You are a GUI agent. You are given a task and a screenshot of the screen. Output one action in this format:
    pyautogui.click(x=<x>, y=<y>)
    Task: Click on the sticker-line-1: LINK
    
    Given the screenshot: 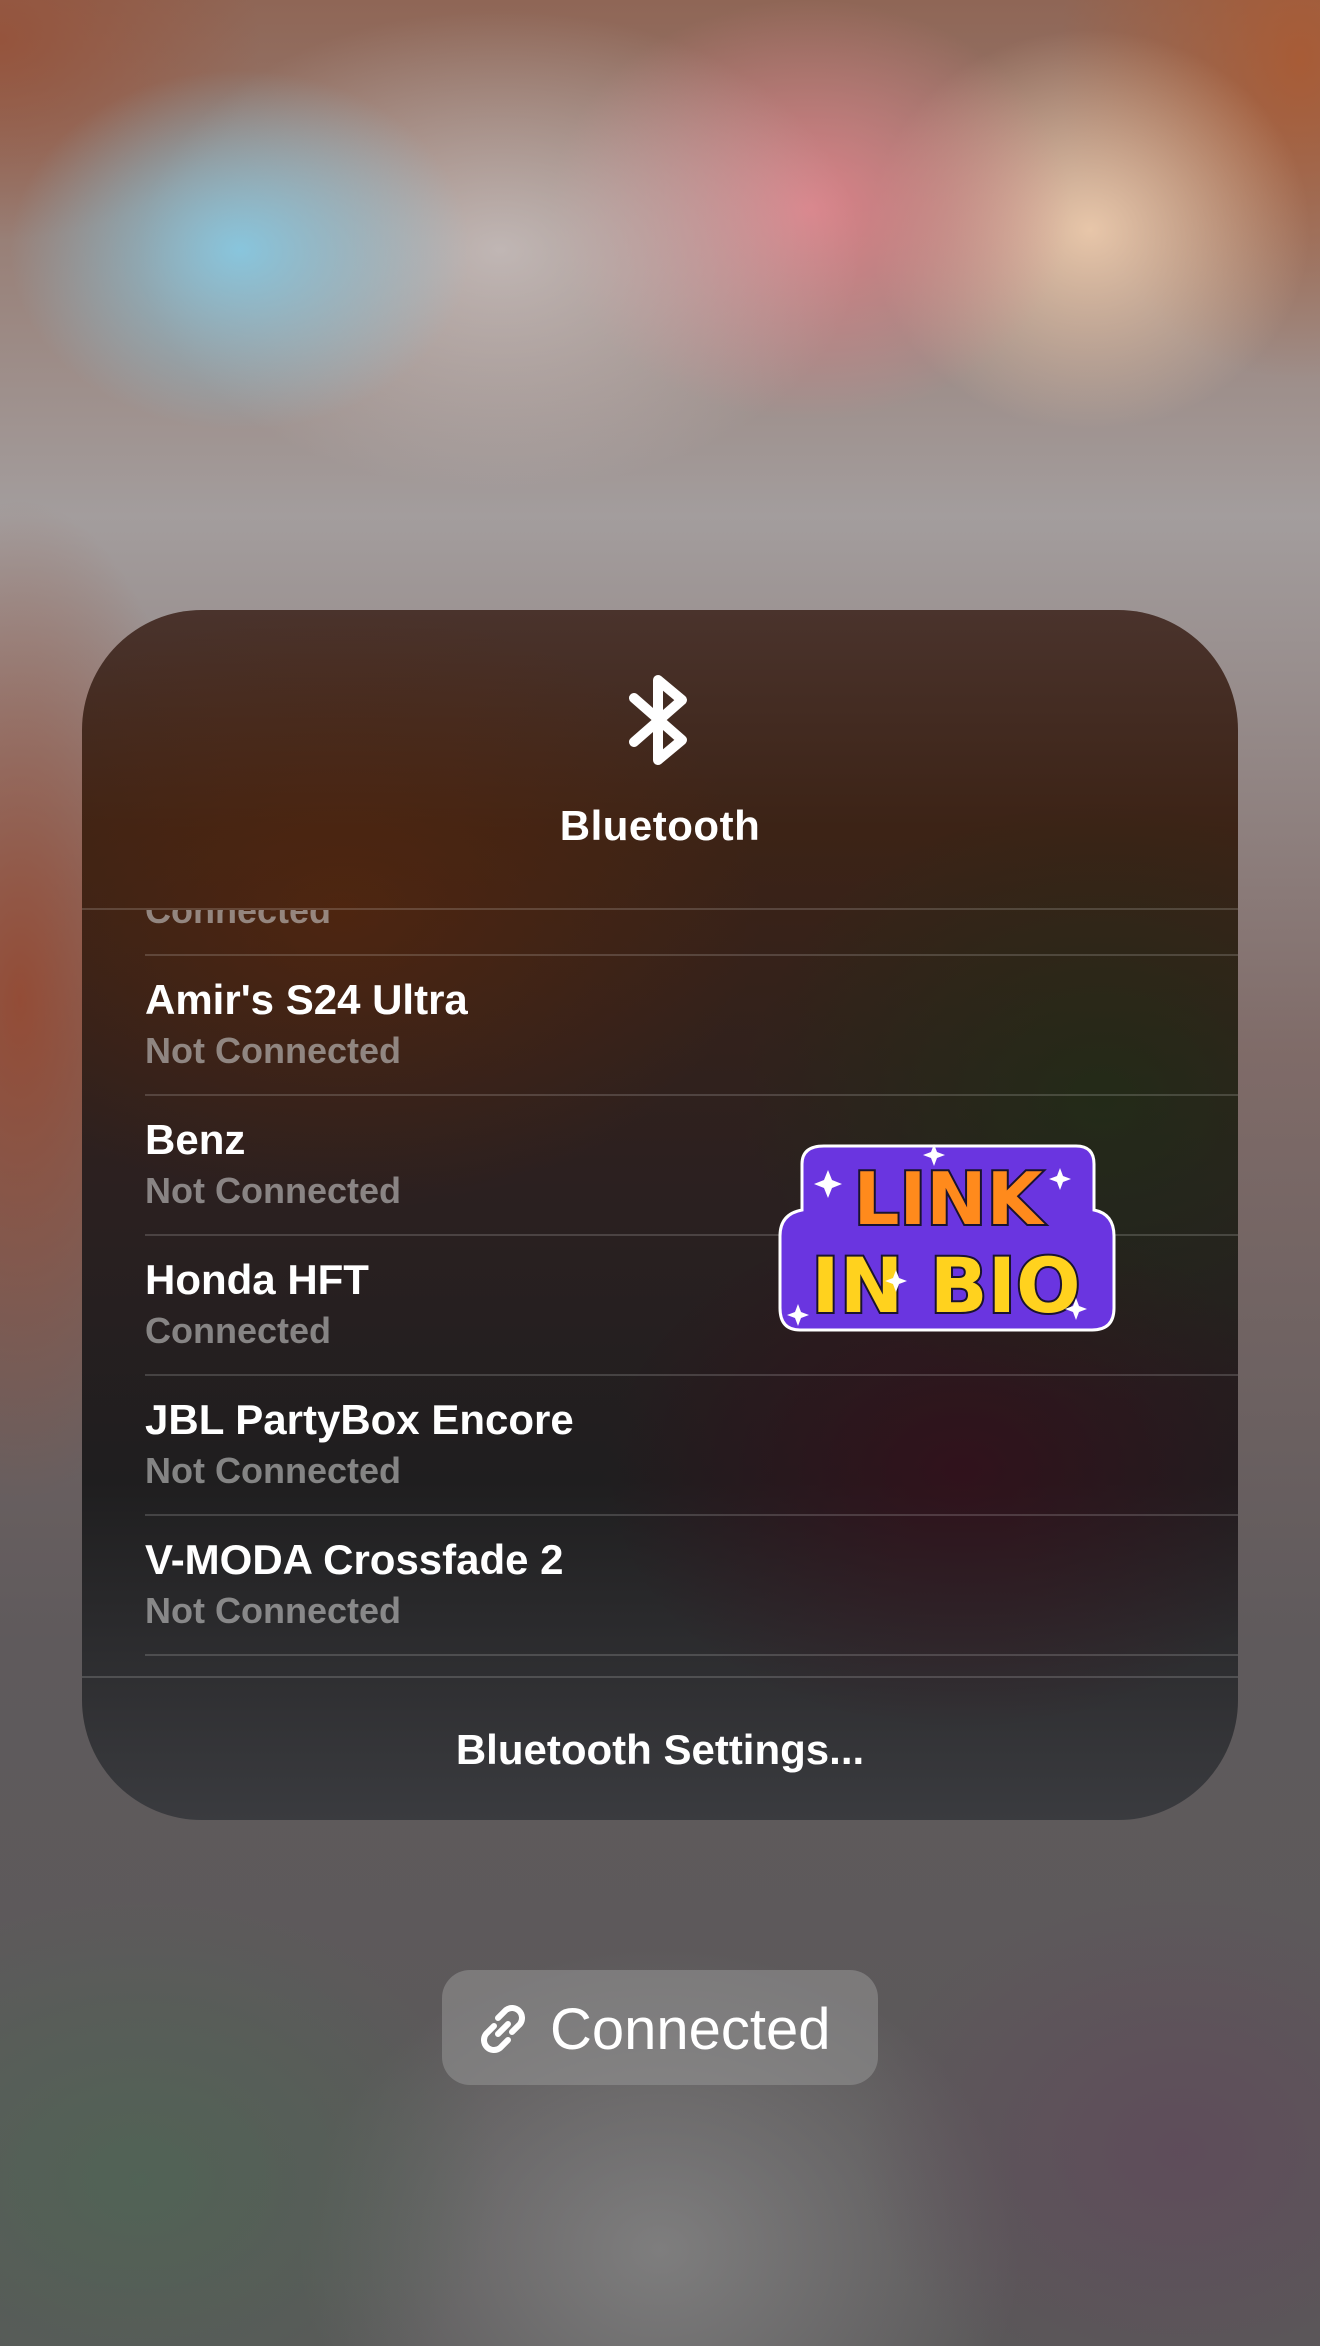 What is the action you would take?
    pyautogui.click(x=949, y=1199)
    